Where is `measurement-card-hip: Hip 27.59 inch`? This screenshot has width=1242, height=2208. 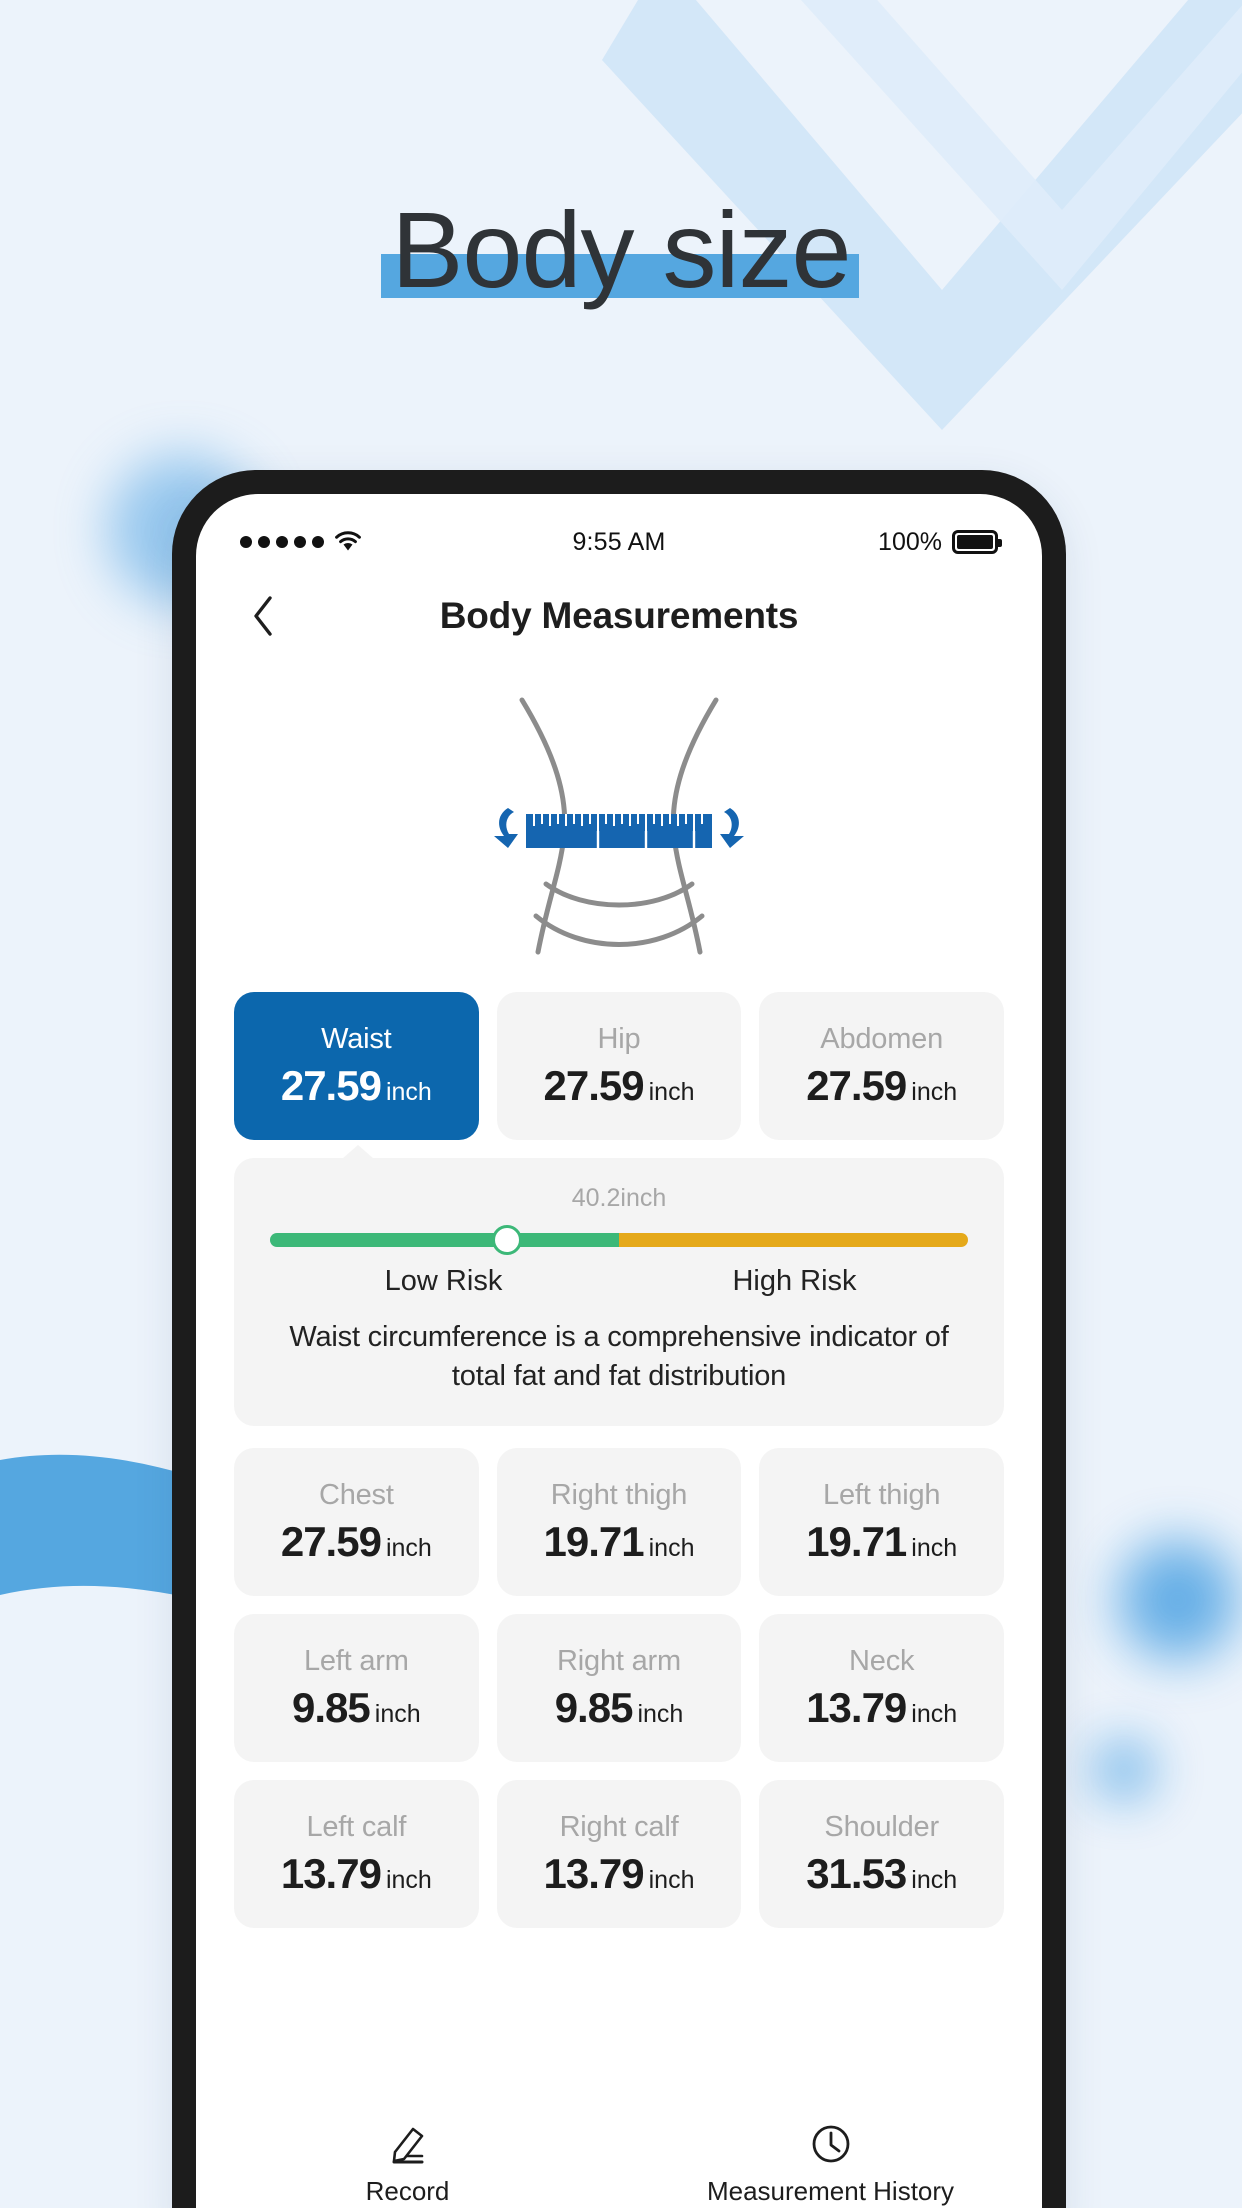
measurement-card-hip: Hip 27.59 inch is located at coordinates (619, 1066).